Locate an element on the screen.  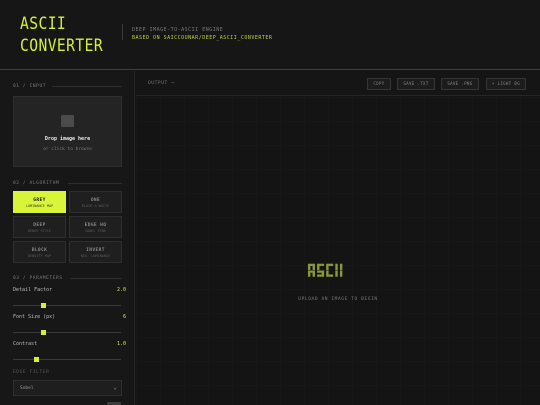
detail-factor-value: 2.0 is located at coordinates (121, 290).